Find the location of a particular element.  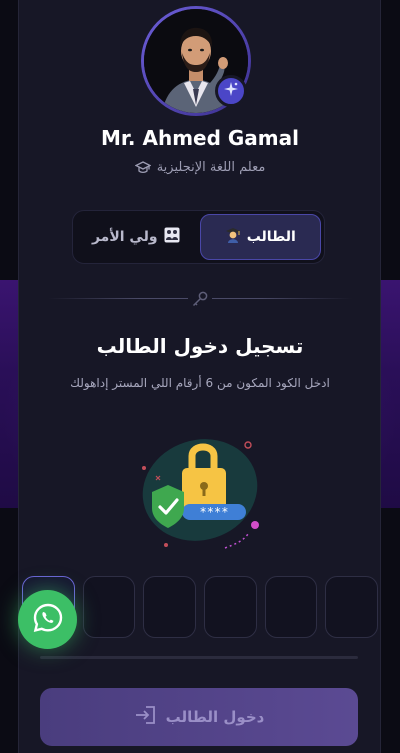

password-mask: **** is located at coordinates (214, 512).